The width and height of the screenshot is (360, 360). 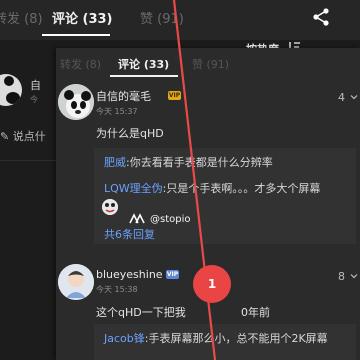 I want to click on bg-comment-input-hint: ✎ 说点什, so click(x=23, y=136).